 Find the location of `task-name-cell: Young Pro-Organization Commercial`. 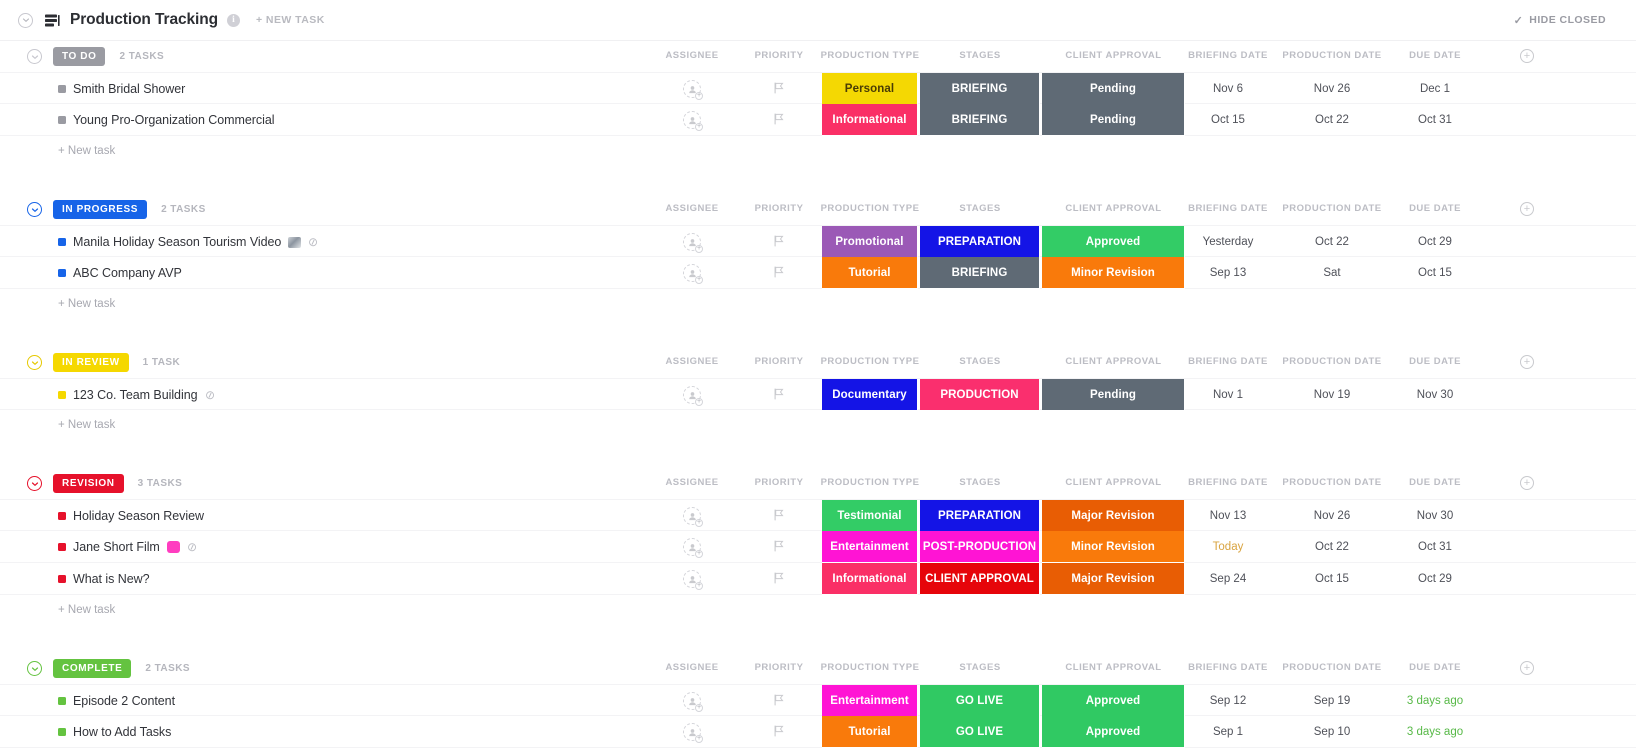

task-name-cell: Young Pro-Organization Commercial is located at coordinates (166, 120).